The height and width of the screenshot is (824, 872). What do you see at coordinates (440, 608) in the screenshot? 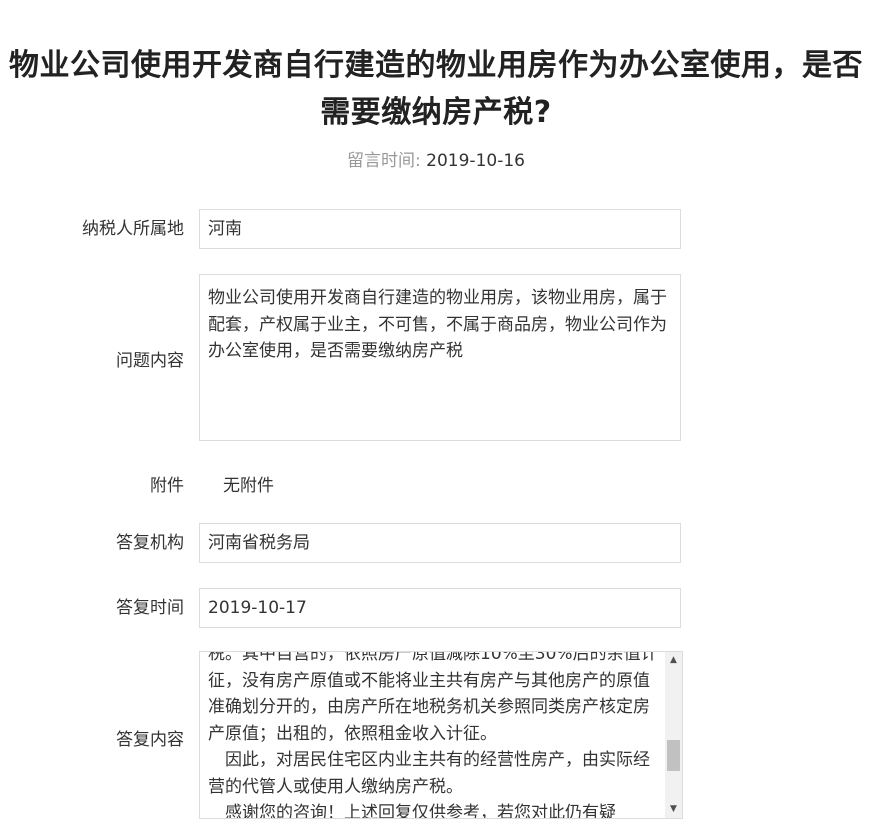
I see `reply-time-field: 2019-10-17` at bounding box center [440, 608].